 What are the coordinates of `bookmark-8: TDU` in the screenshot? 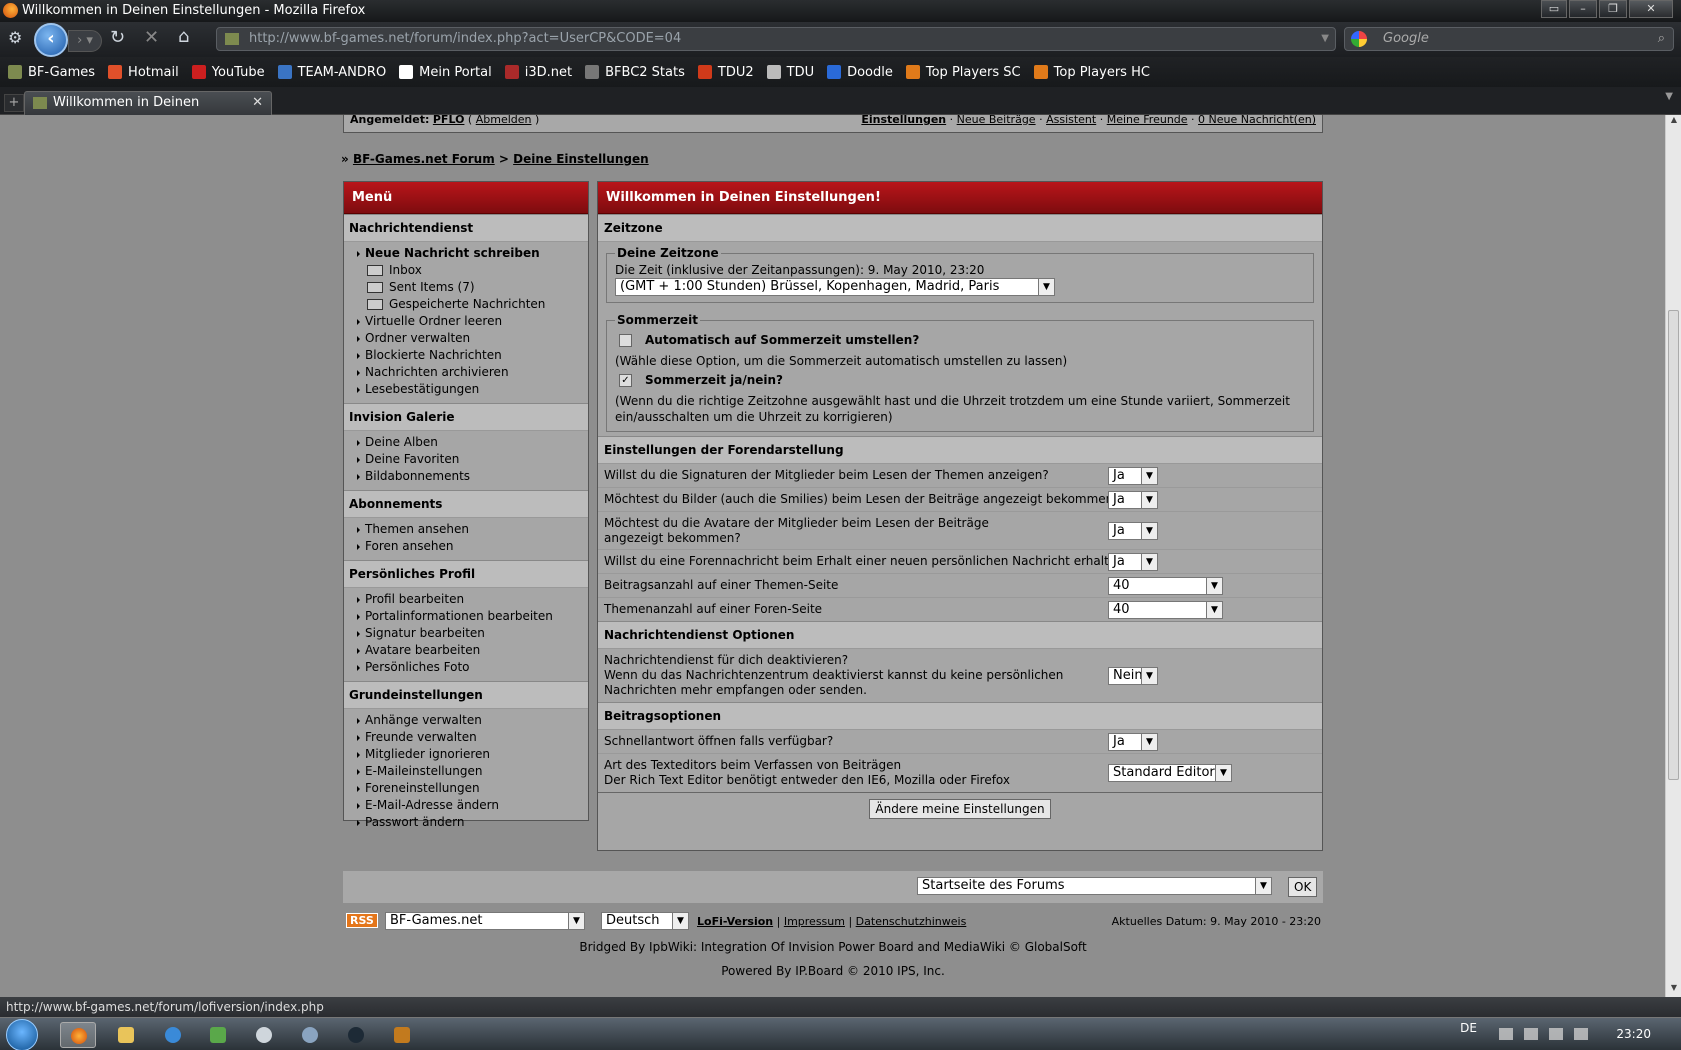 It's located at (790, 72).